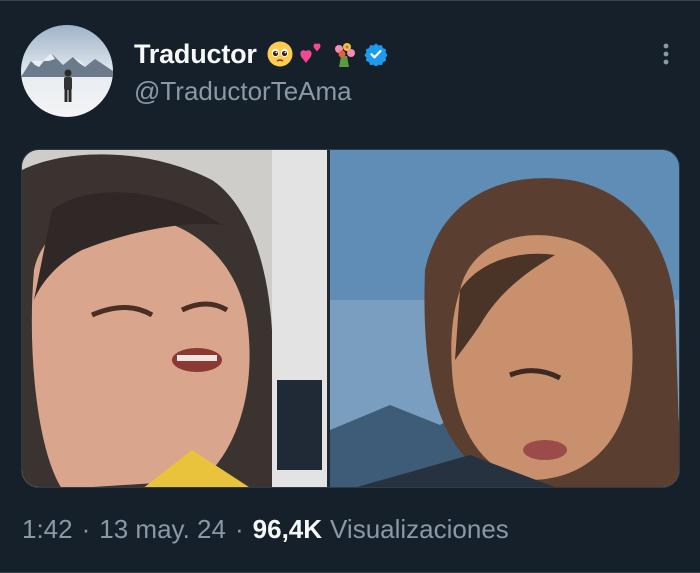  Describe the element at coordinates (376, 54) in the screenshot. I see `verified-badge-icon` at that location.